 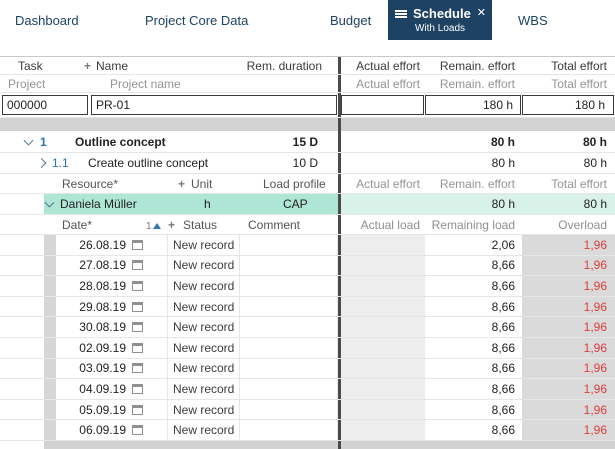 I want to click on date-cell: 05.09.19, so click(x=112, y=409).